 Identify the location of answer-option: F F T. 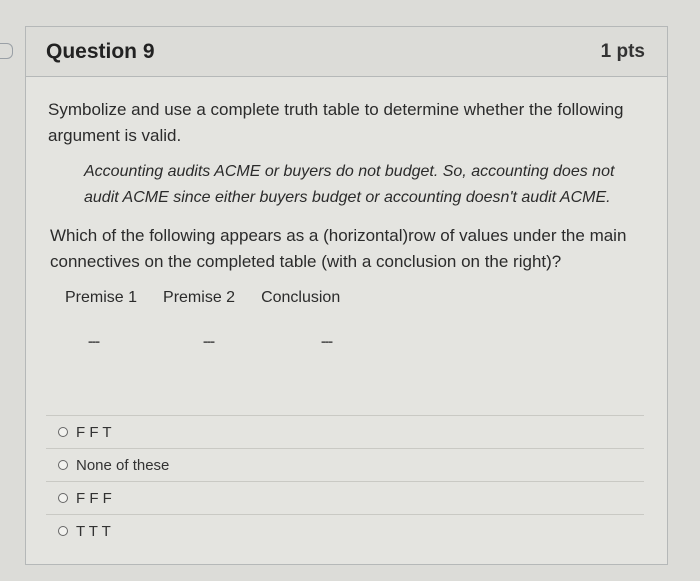
(345, 431).